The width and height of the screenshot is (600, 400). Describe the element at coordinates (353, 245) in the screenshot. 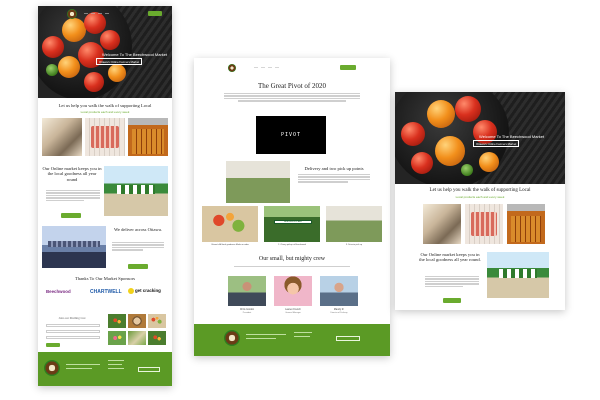

I see `caption-3: 3. Drive-in pick up` at that location.